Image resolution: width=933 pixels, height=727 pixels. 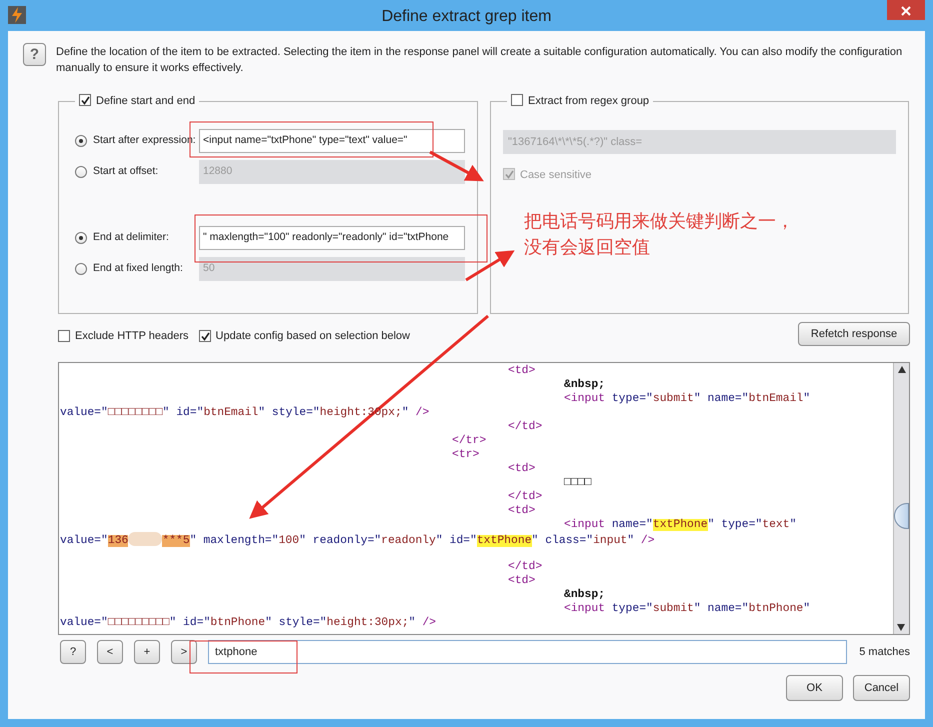 I want to click on search-nav-button: +, so click(x=147, y=652).